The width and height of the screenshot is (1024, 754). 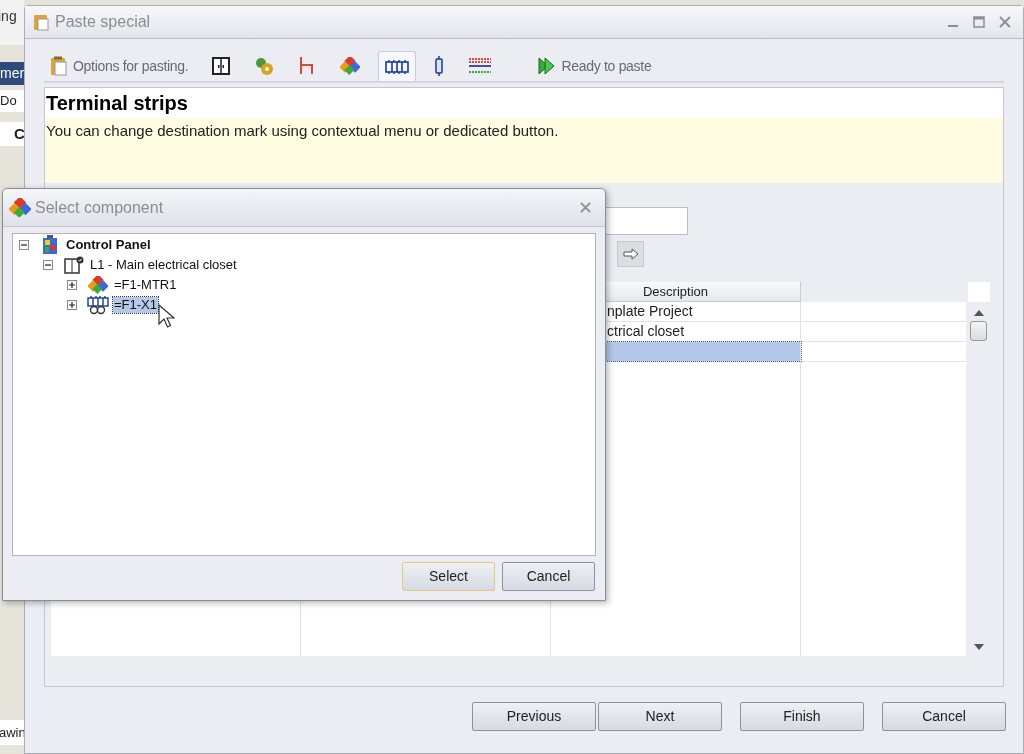 What do you see at coordinates (547, 66) in the screenshot?
I see `double-arrow-icon` at bounding box center [547, 66].